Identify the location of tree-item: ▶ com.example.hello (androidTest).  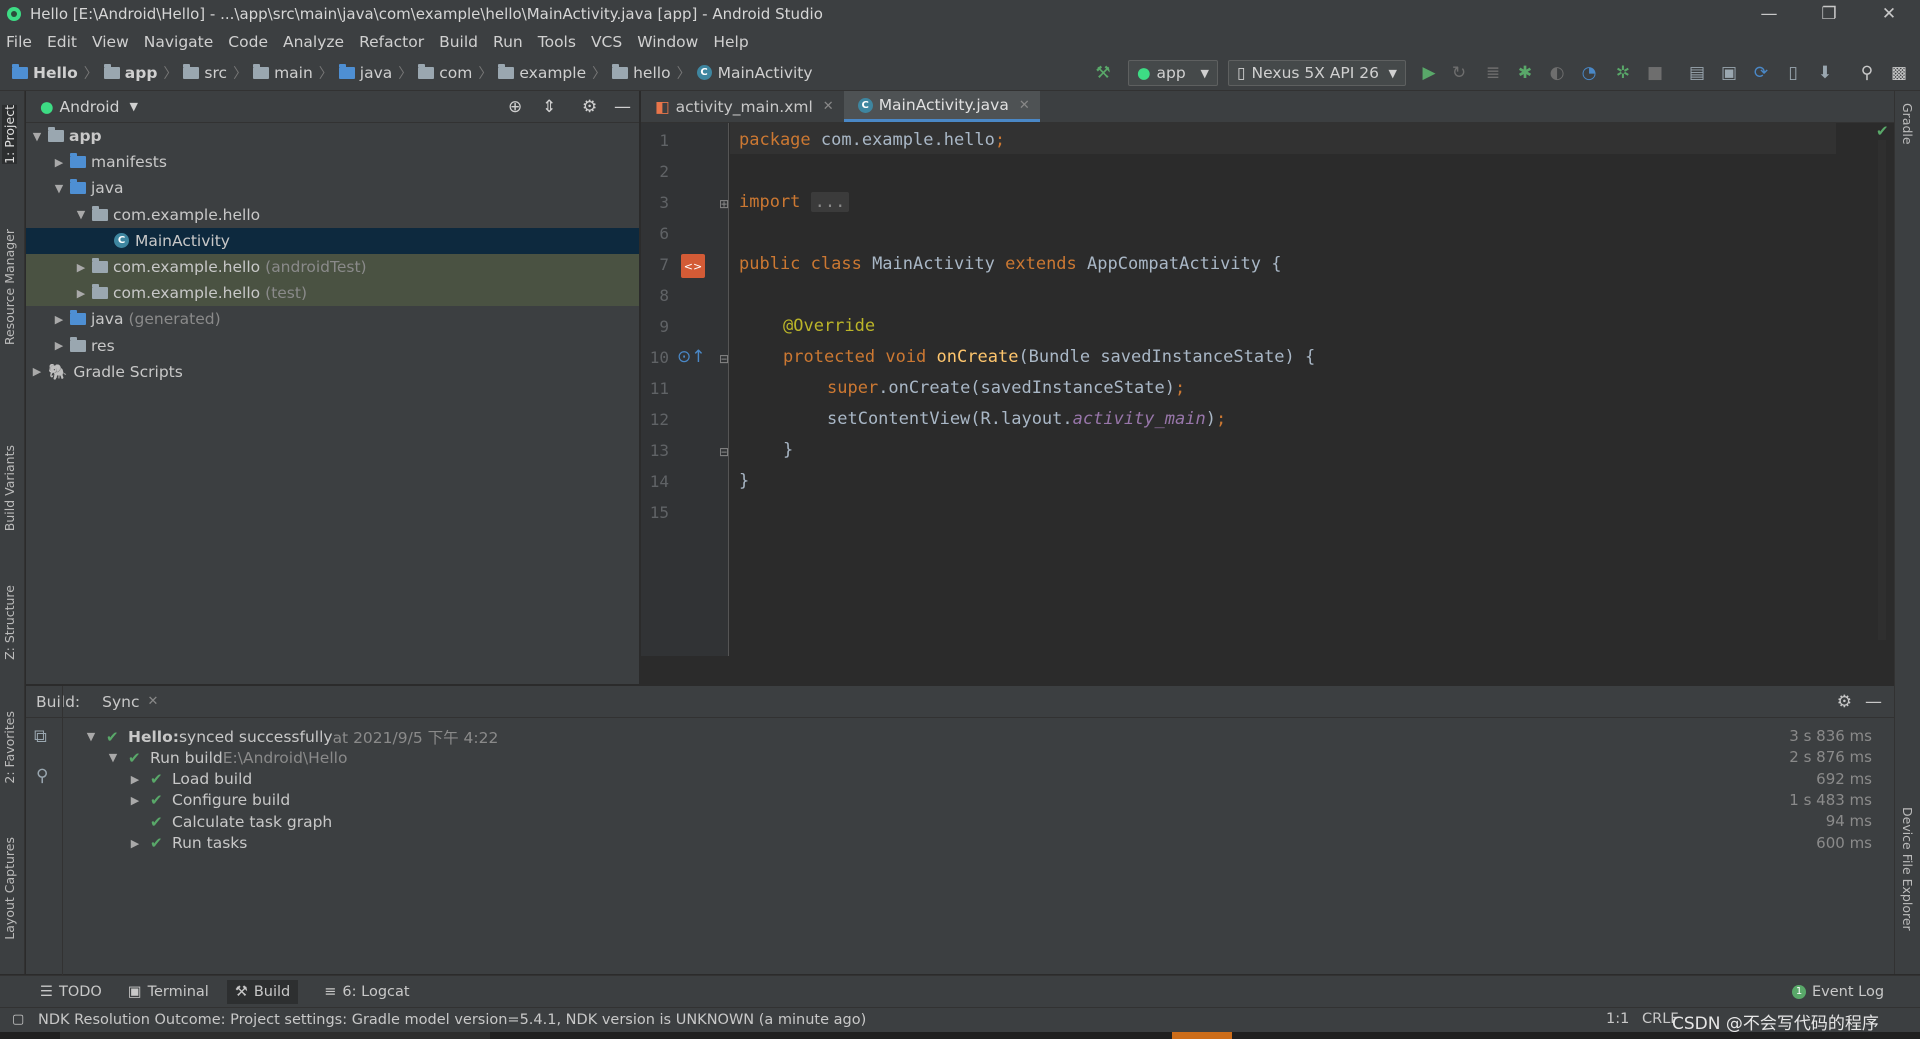
(332, 267).